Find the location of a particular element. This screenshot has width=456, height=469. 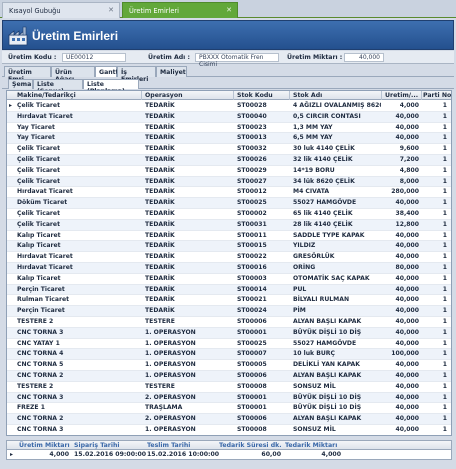

column-header-operation: Operasyon is located at coordinates (189, 95).